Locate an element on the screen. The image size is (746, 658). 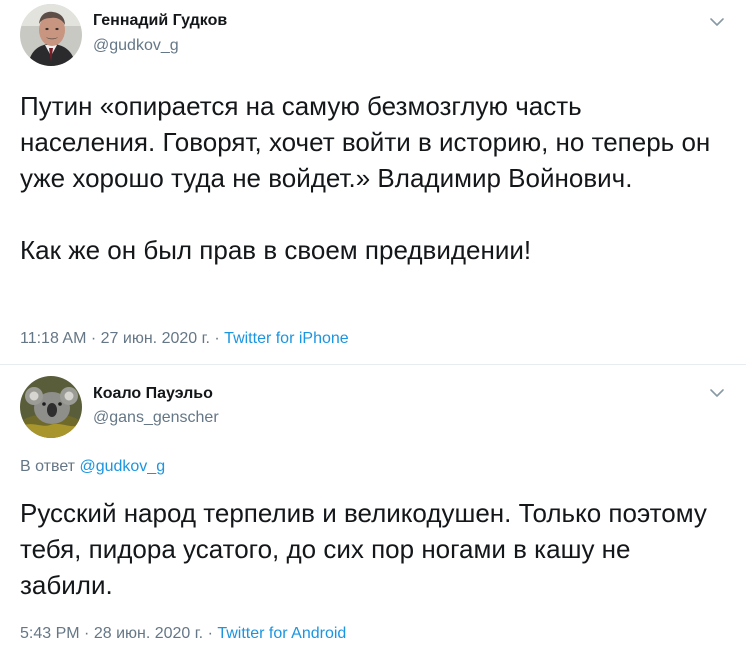
avatar-koala-image is located at coordinates (51, 407).